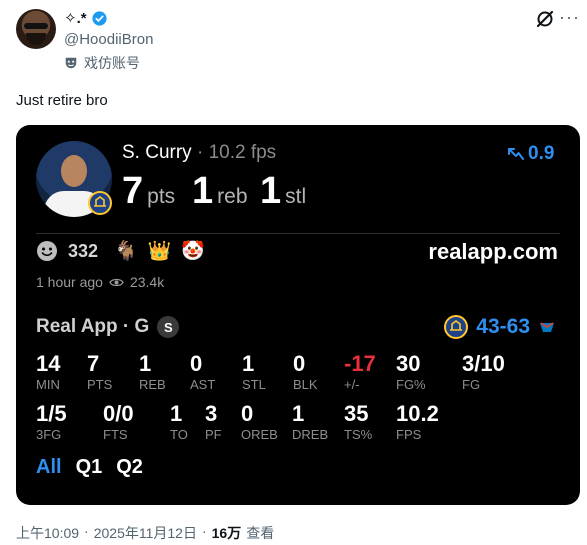 The image size is (587, 545). What do you see at coordinates (518, 326) in the screenshot?
I see `score-opponent: 63` at bounding box center [518, 326].